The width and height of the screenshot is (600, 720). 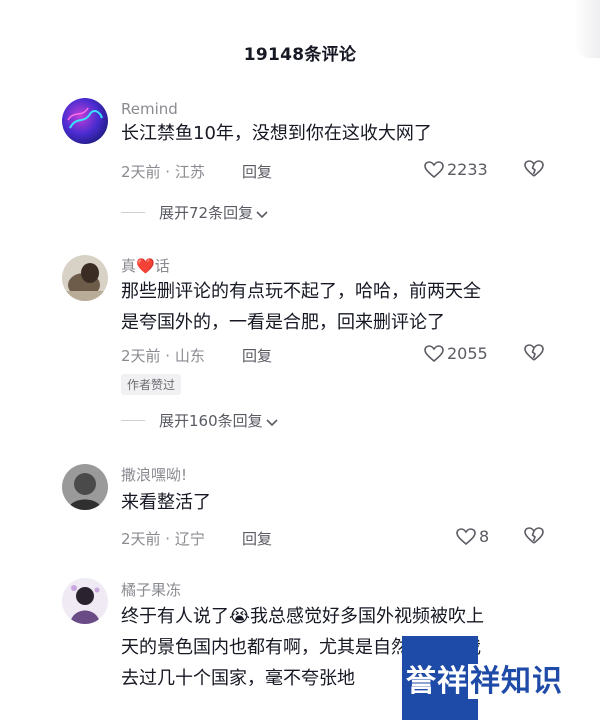 I want to click on username: 橘子果冻, so click(x=151, y=589).